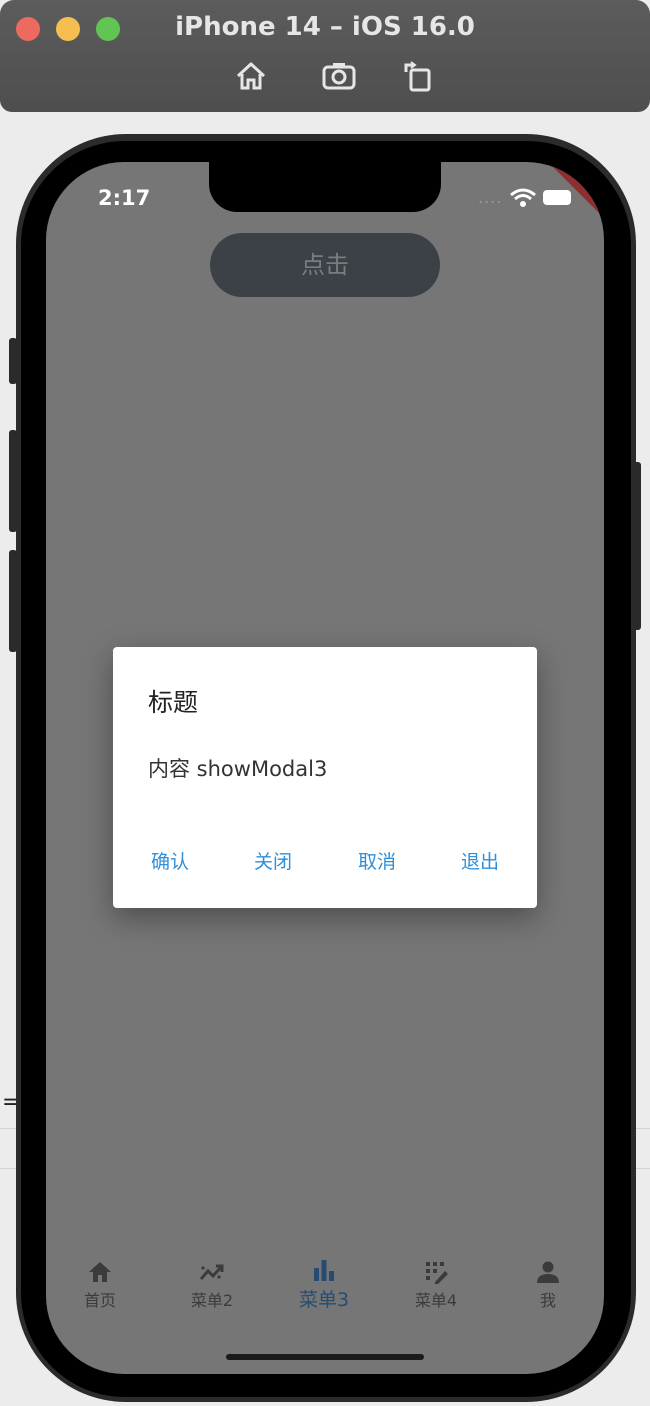  What do you see at coordinates (325, 863) in the screenshot?
I see `dialog-actions: 确认 关闭 取消 退出` at bounding box center [325, 863].